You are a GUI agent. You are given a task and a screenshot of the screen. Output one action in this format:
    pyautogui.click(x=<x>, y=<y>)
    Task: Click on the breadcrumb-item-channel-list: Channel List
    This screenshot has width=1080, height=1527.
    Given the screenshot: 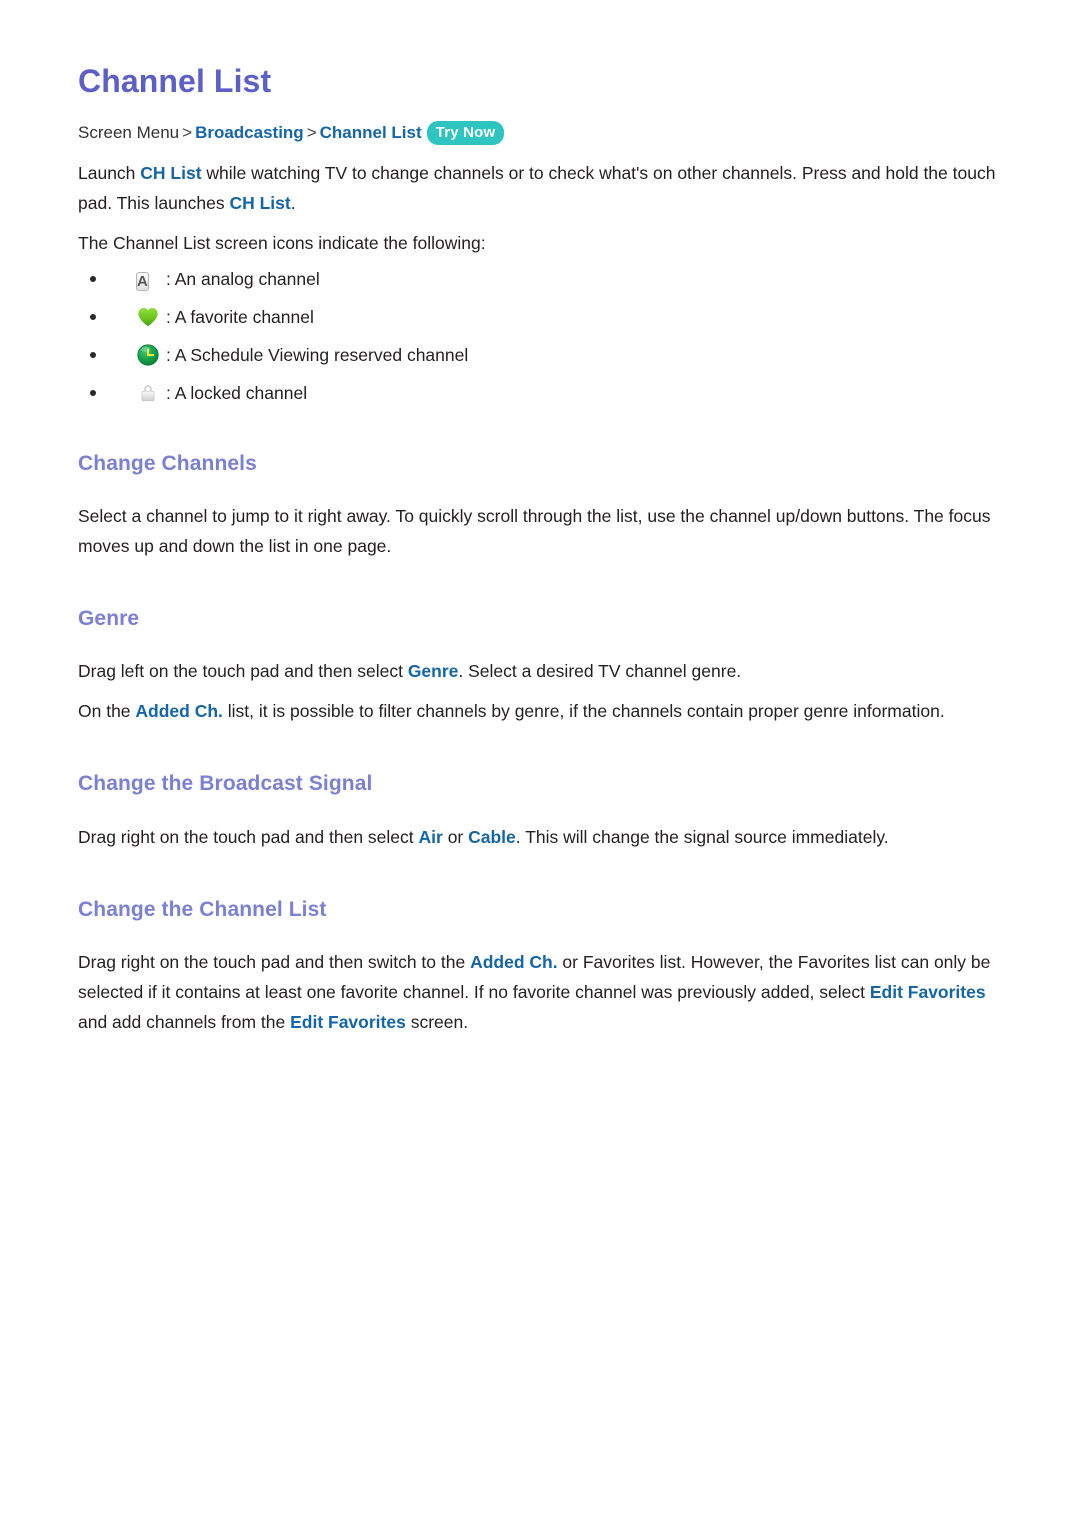 What is the action you would take?
    pyautogui.click(x=371, y=132)
    